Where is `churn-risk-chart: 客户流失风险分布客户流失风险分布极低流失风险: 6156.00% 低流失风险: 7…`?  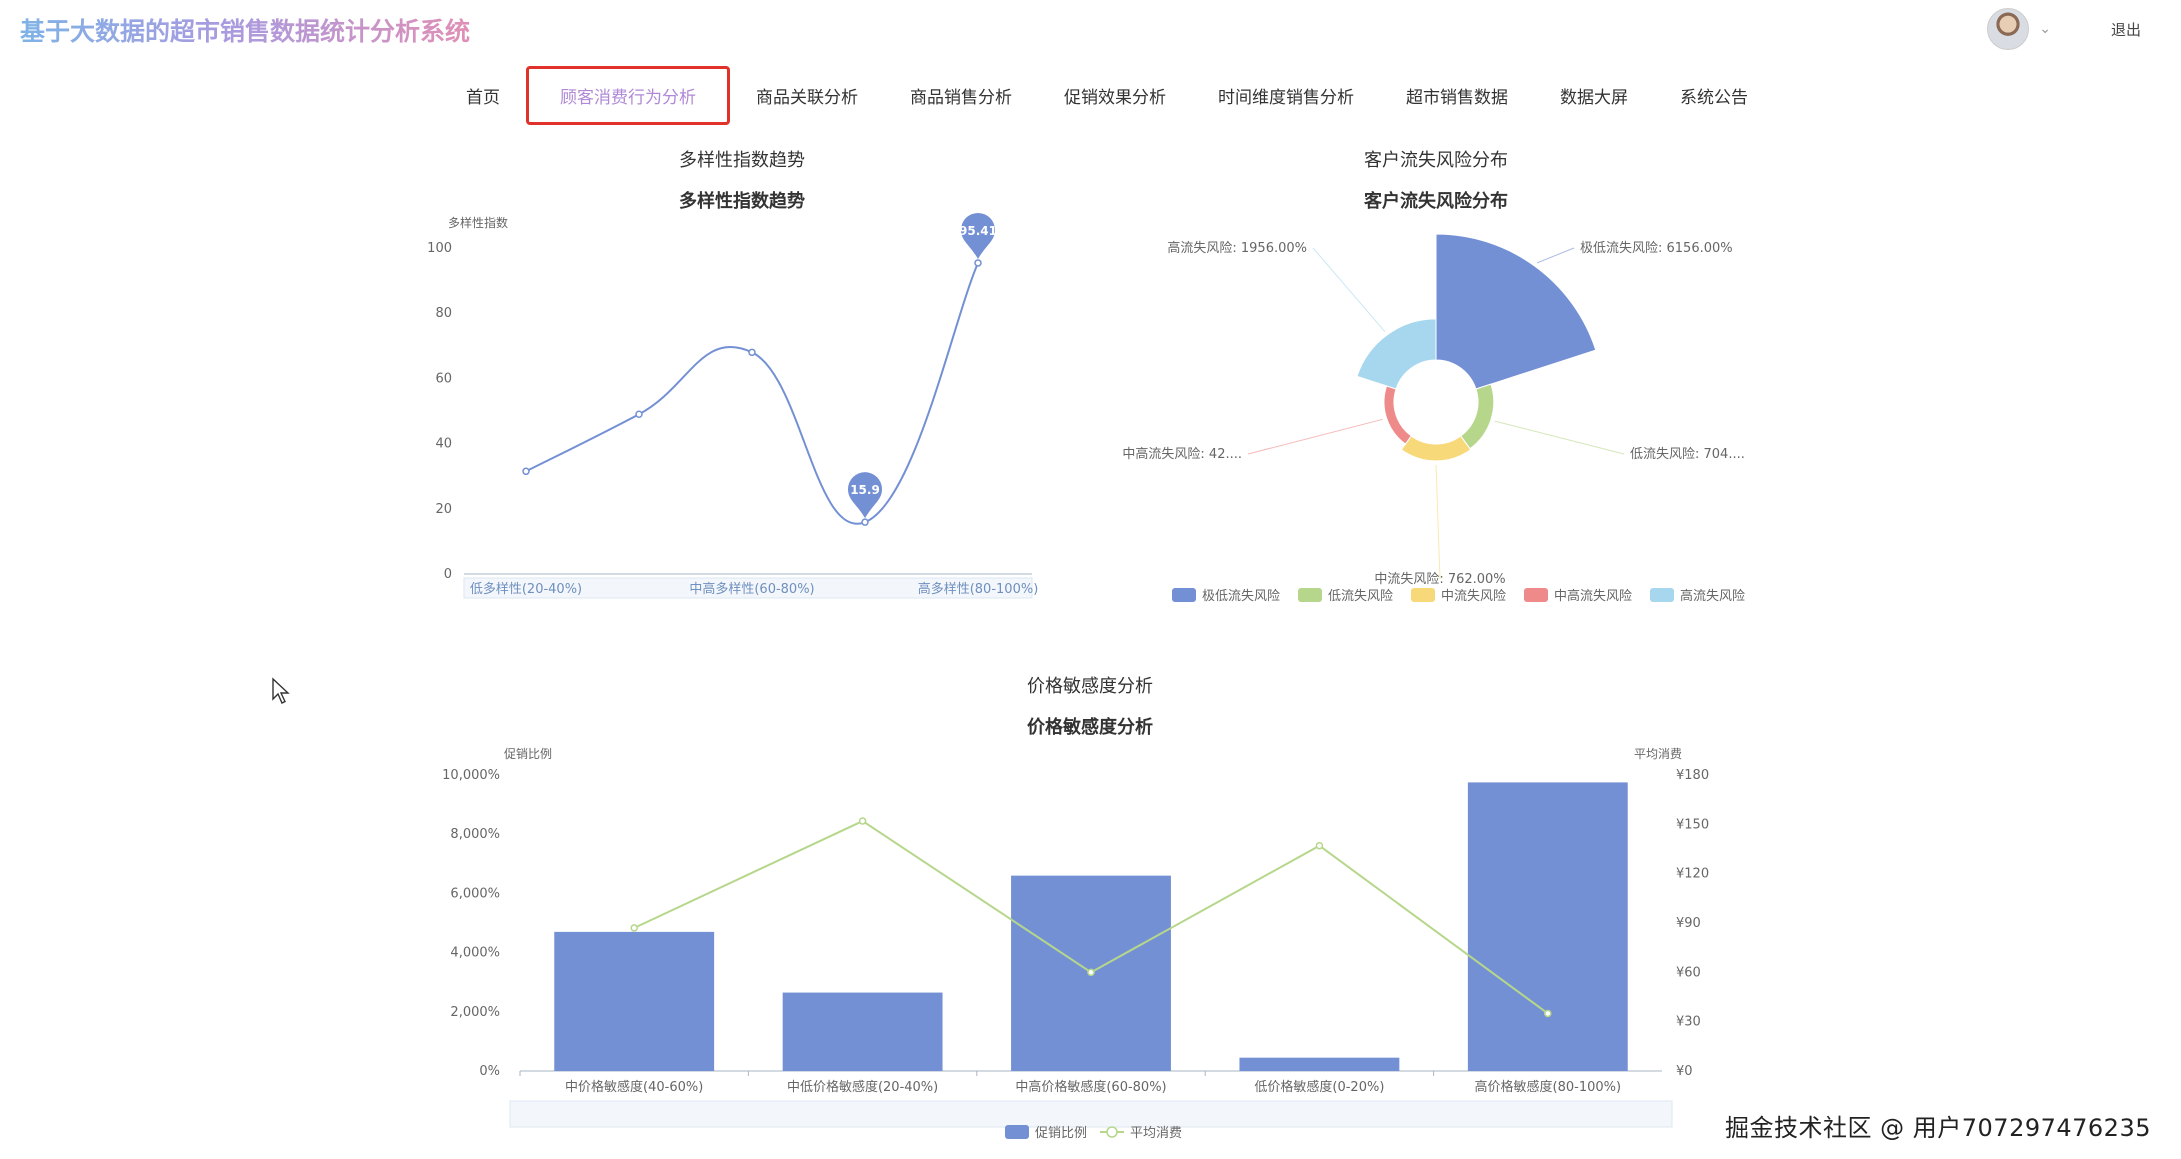
churn-risk-chart: 客户流失风险分布客户流失风险分布极低流失风险: 6156.00% 低流失风险: 7… is located at coordinates (1433, 377).